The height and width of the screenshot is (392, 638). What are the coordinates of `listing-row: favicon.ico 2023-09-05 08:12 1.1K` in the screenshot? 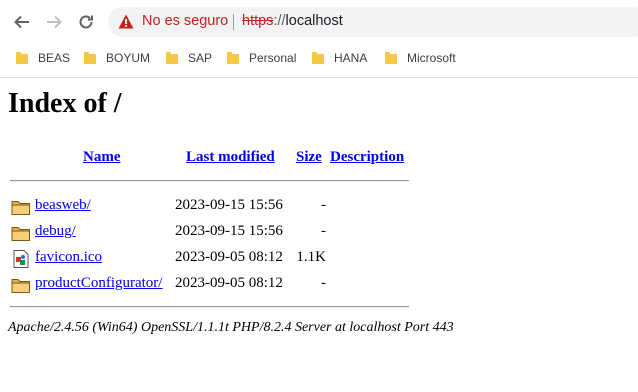 It's located at (319, 258).